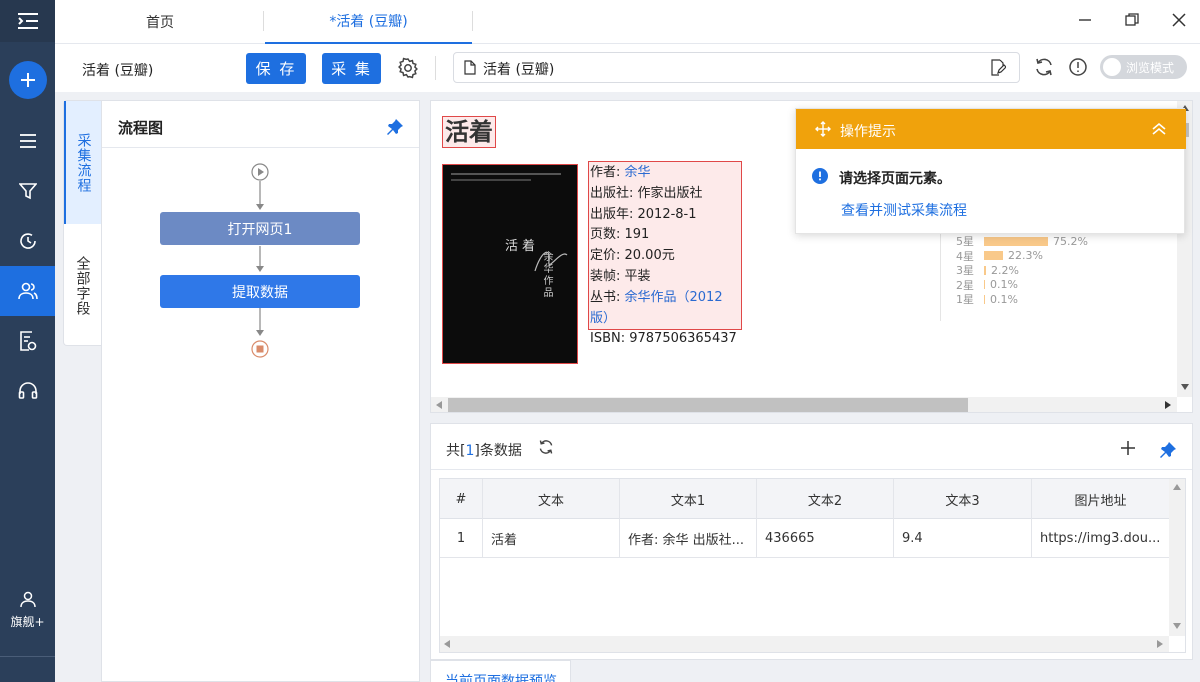  I want to click on tab-all-fields: 全部字段, so click(82, 285).